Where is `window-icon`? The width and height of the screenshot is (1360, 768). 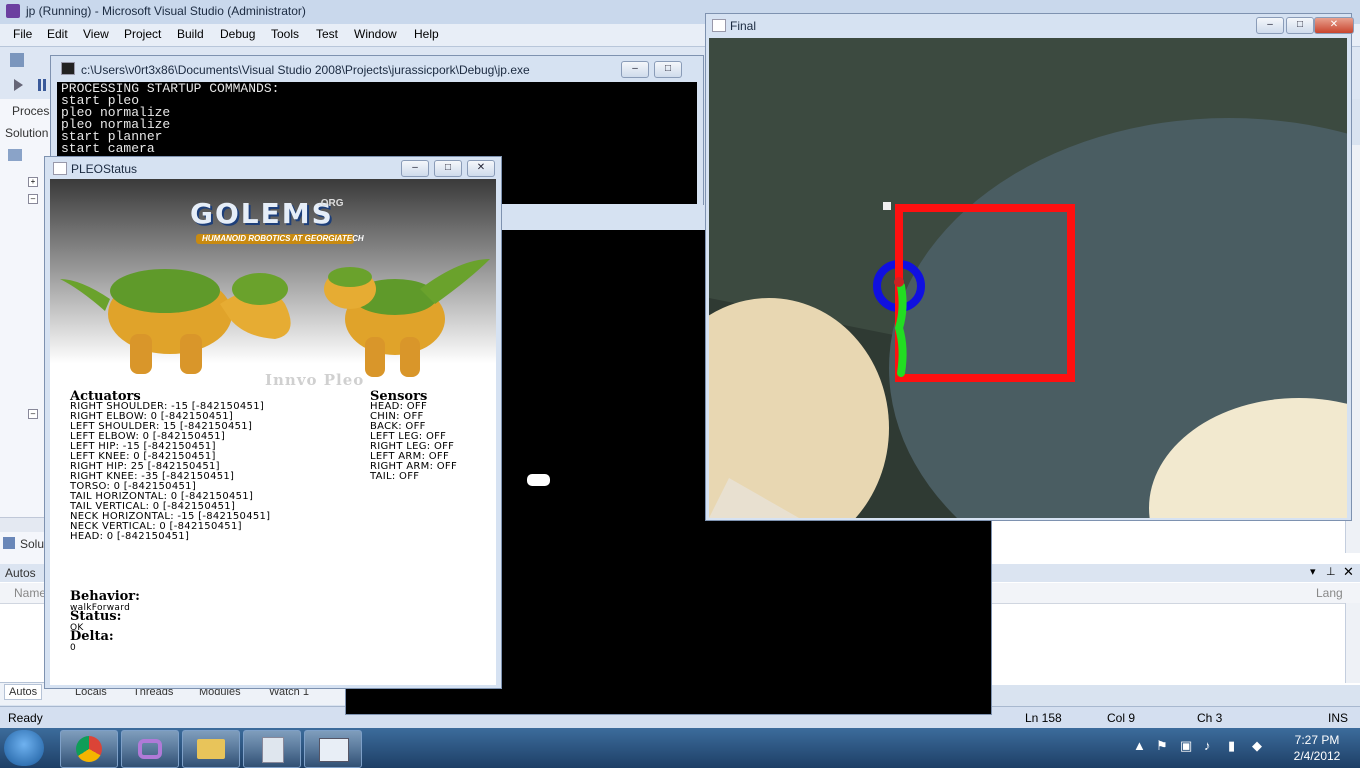
window-icon is located at coordinates (334, 750).